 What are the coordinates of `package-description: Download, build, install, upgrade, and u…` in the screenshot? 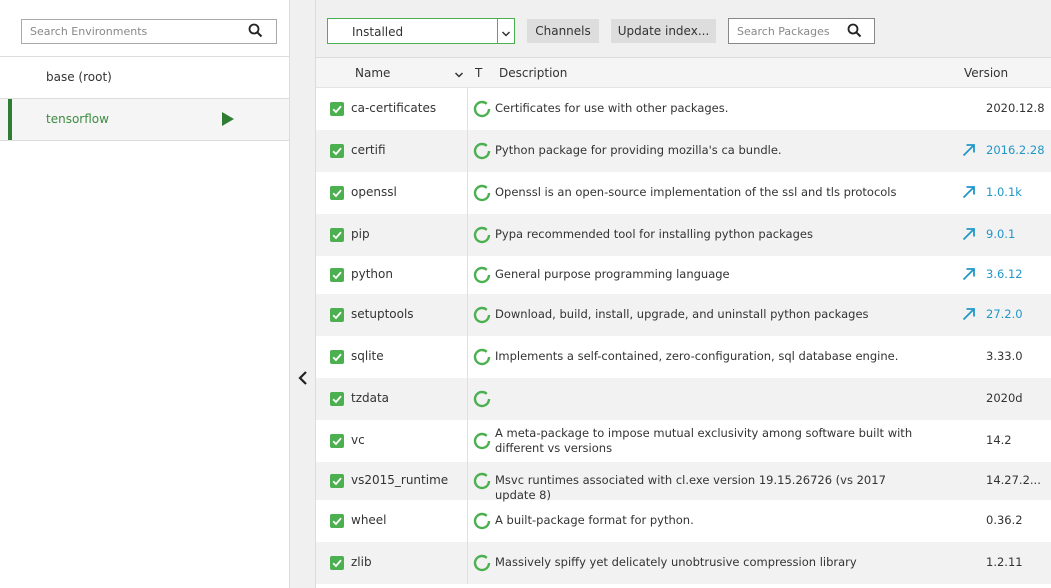 It's located at (682, 314).